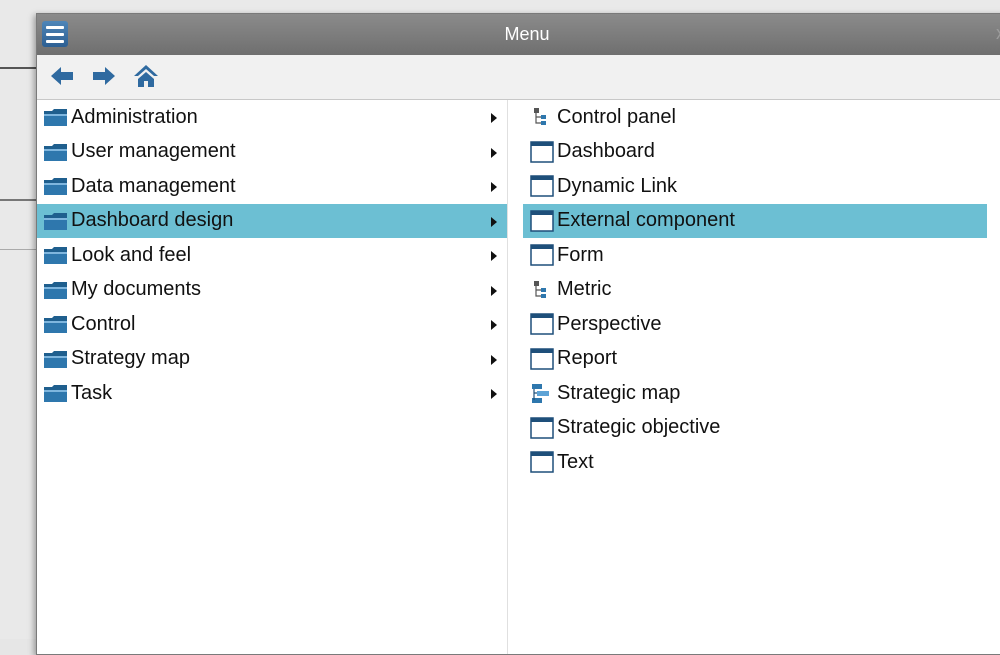 Image resolution: width=1000 pixels, height=655 pixels. Describe the element at coordinates (606, 151) in the screenshot. I see `item-label: Dashboard` at that location.